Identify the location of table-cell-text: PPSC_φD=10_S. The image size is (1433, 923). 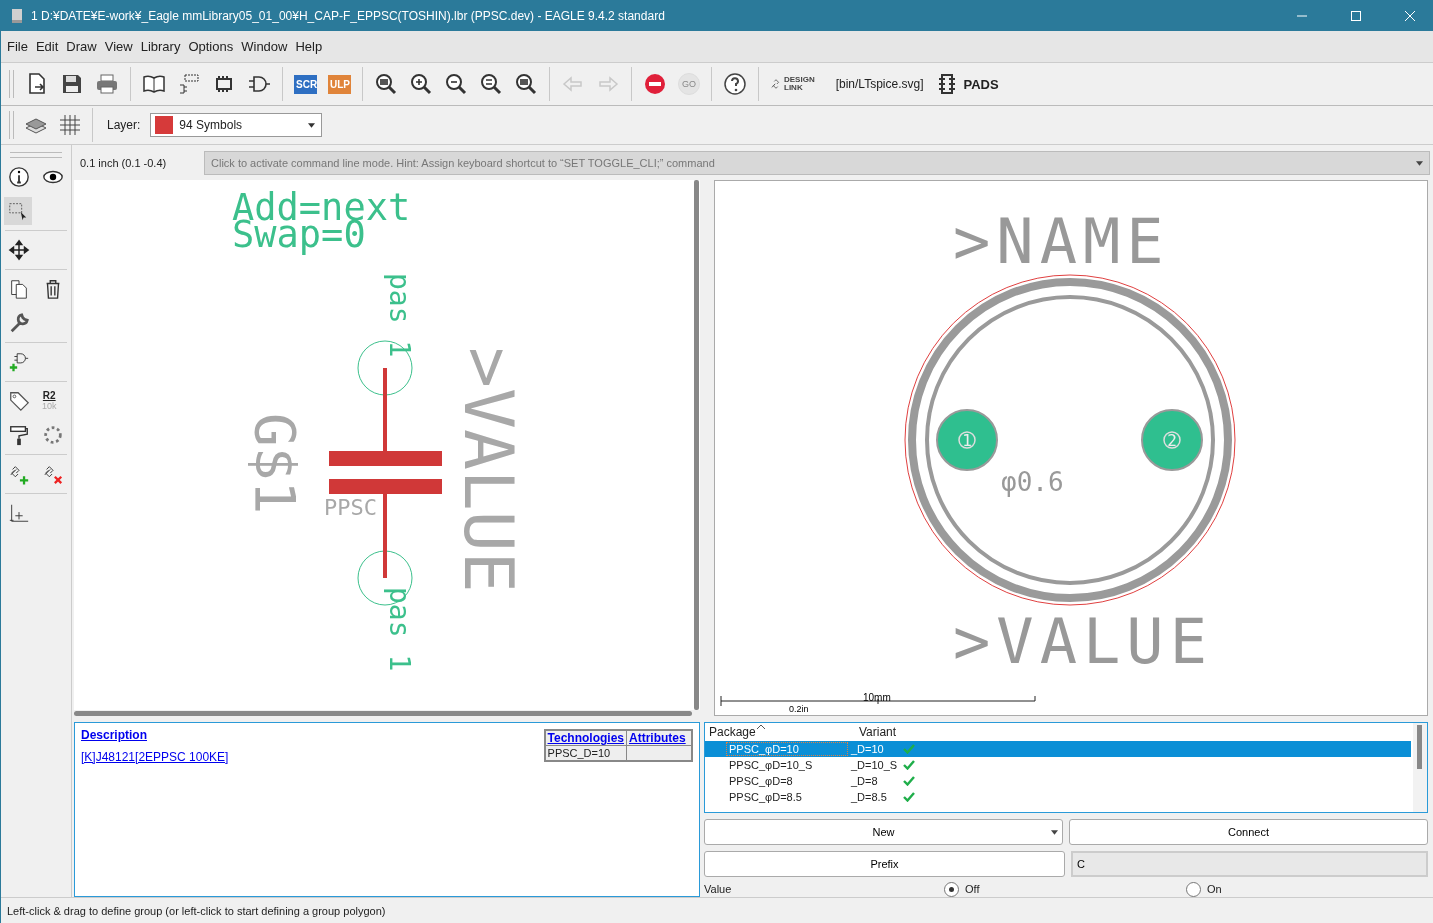
(771, 765).